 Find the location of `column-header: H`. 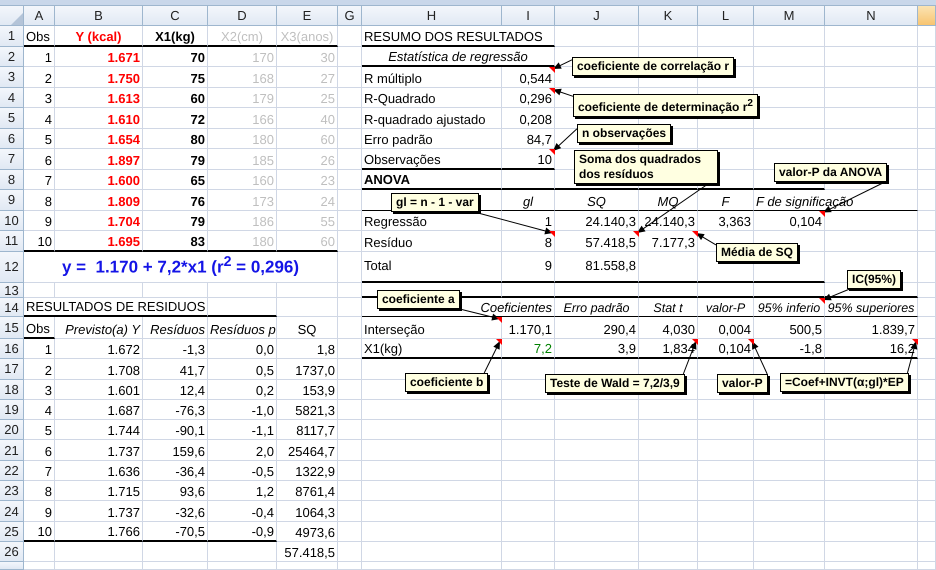

column-header: H is located at coordinates (432, 16).